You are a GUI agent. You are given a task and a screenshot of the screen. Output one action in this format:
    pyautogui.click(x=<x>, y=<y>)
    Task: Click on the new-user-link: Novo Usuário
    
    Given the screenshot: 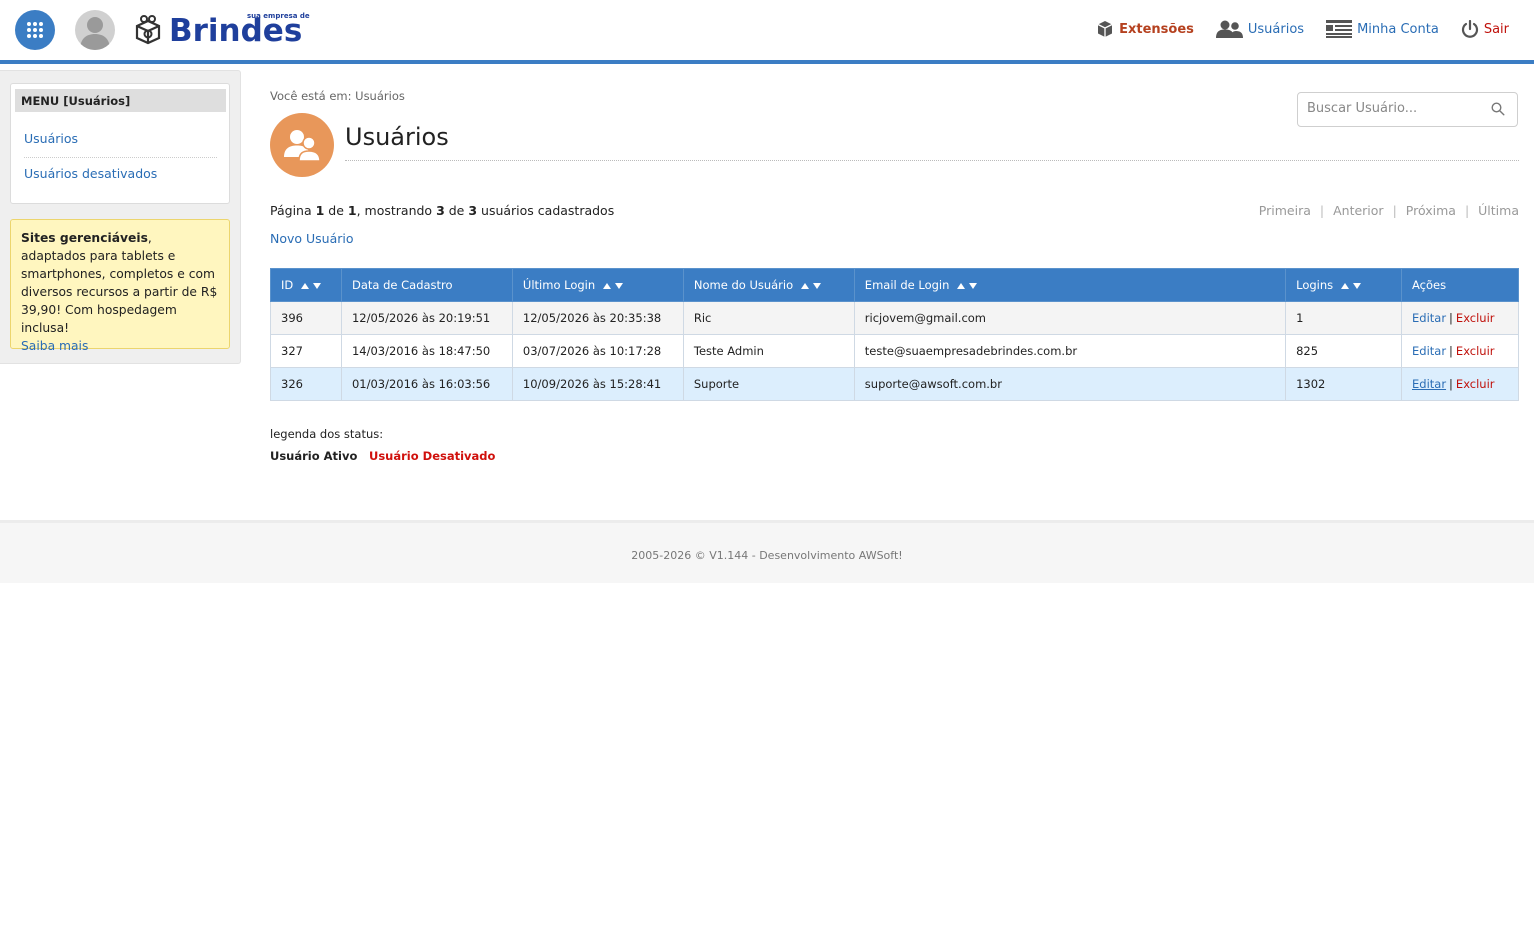 What is the action you would take?
    pyautogui.click(x=312, y=238)
    